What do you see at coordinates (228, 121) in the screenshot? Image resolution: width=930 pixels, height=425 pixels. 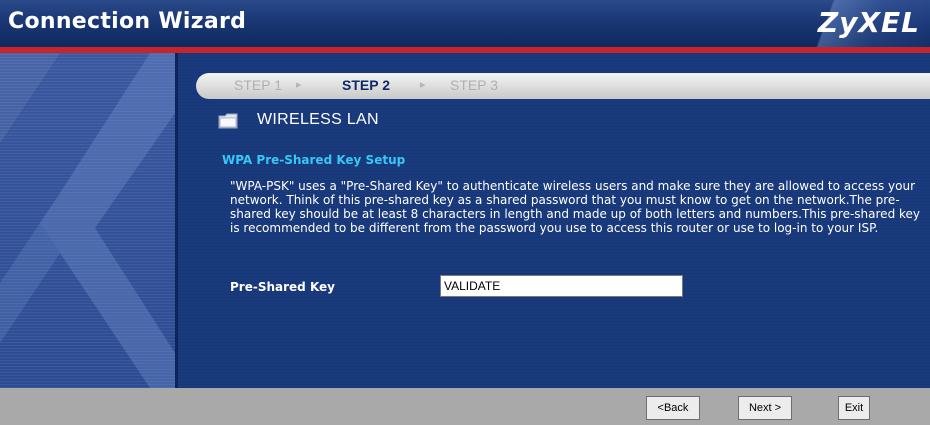 I see `folder-icon` at bounding box center [228, 121].